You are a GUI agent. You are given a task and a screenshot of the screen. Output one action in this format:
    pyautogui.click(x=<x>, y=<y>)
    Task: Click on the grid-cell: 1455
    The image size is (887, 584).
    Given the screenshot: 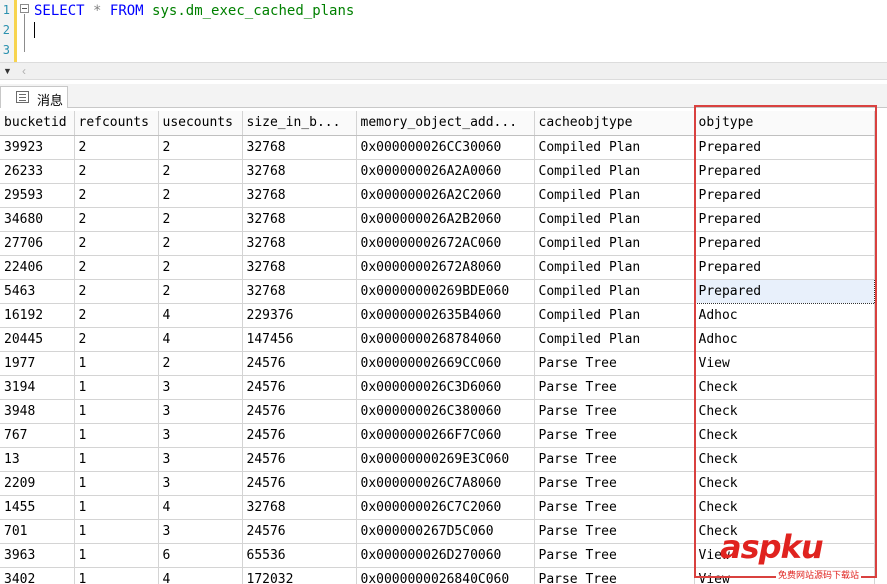 What is the action you would take?
    pyautogui.click(x=37, y=507)
    